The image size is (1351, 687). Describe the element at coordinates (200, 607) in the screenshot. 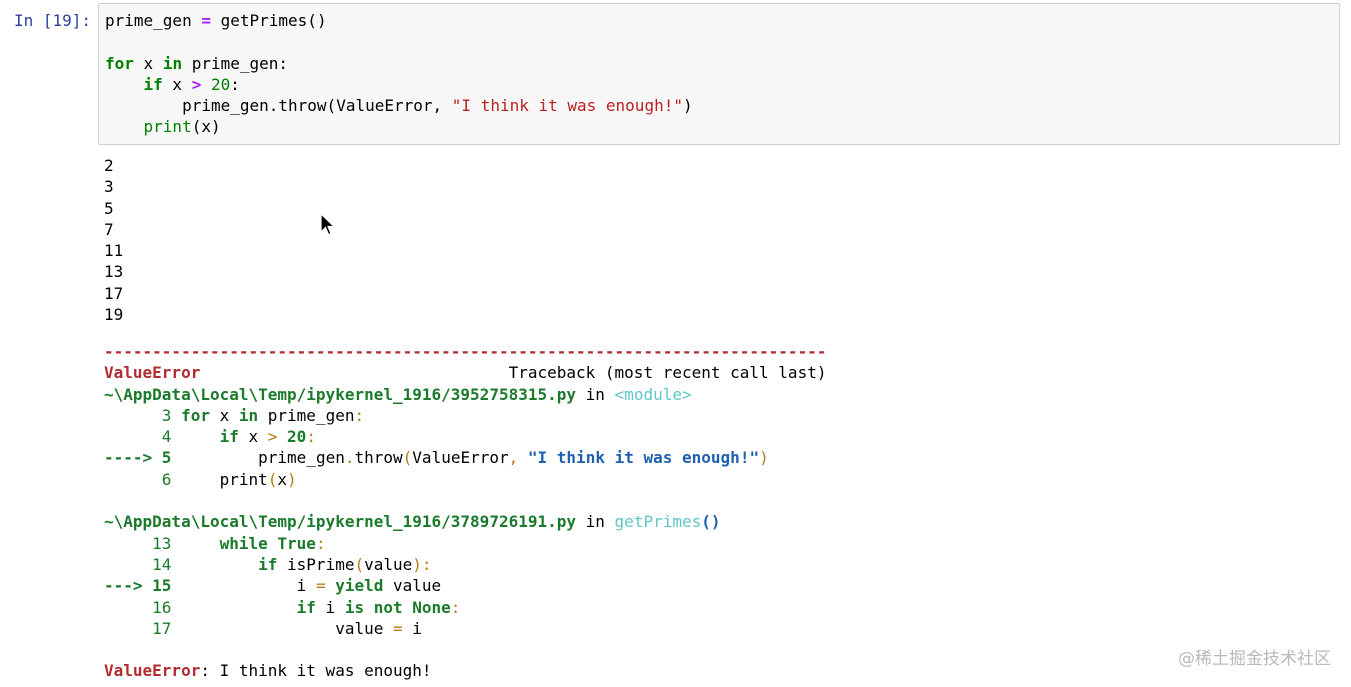

I see `line-number: 16` at that location.